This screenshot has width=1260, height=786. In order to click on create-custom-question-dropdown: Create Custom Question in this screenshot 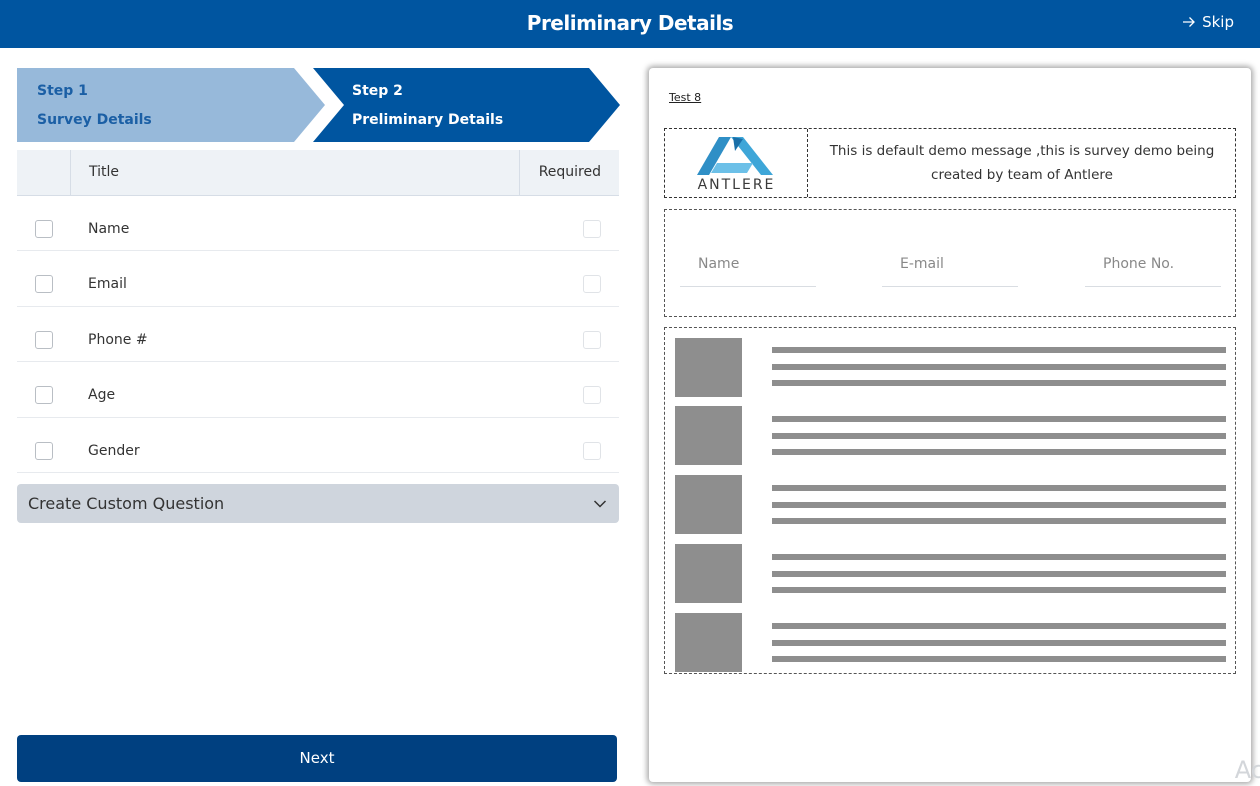, I will do `click(318, 503)`.